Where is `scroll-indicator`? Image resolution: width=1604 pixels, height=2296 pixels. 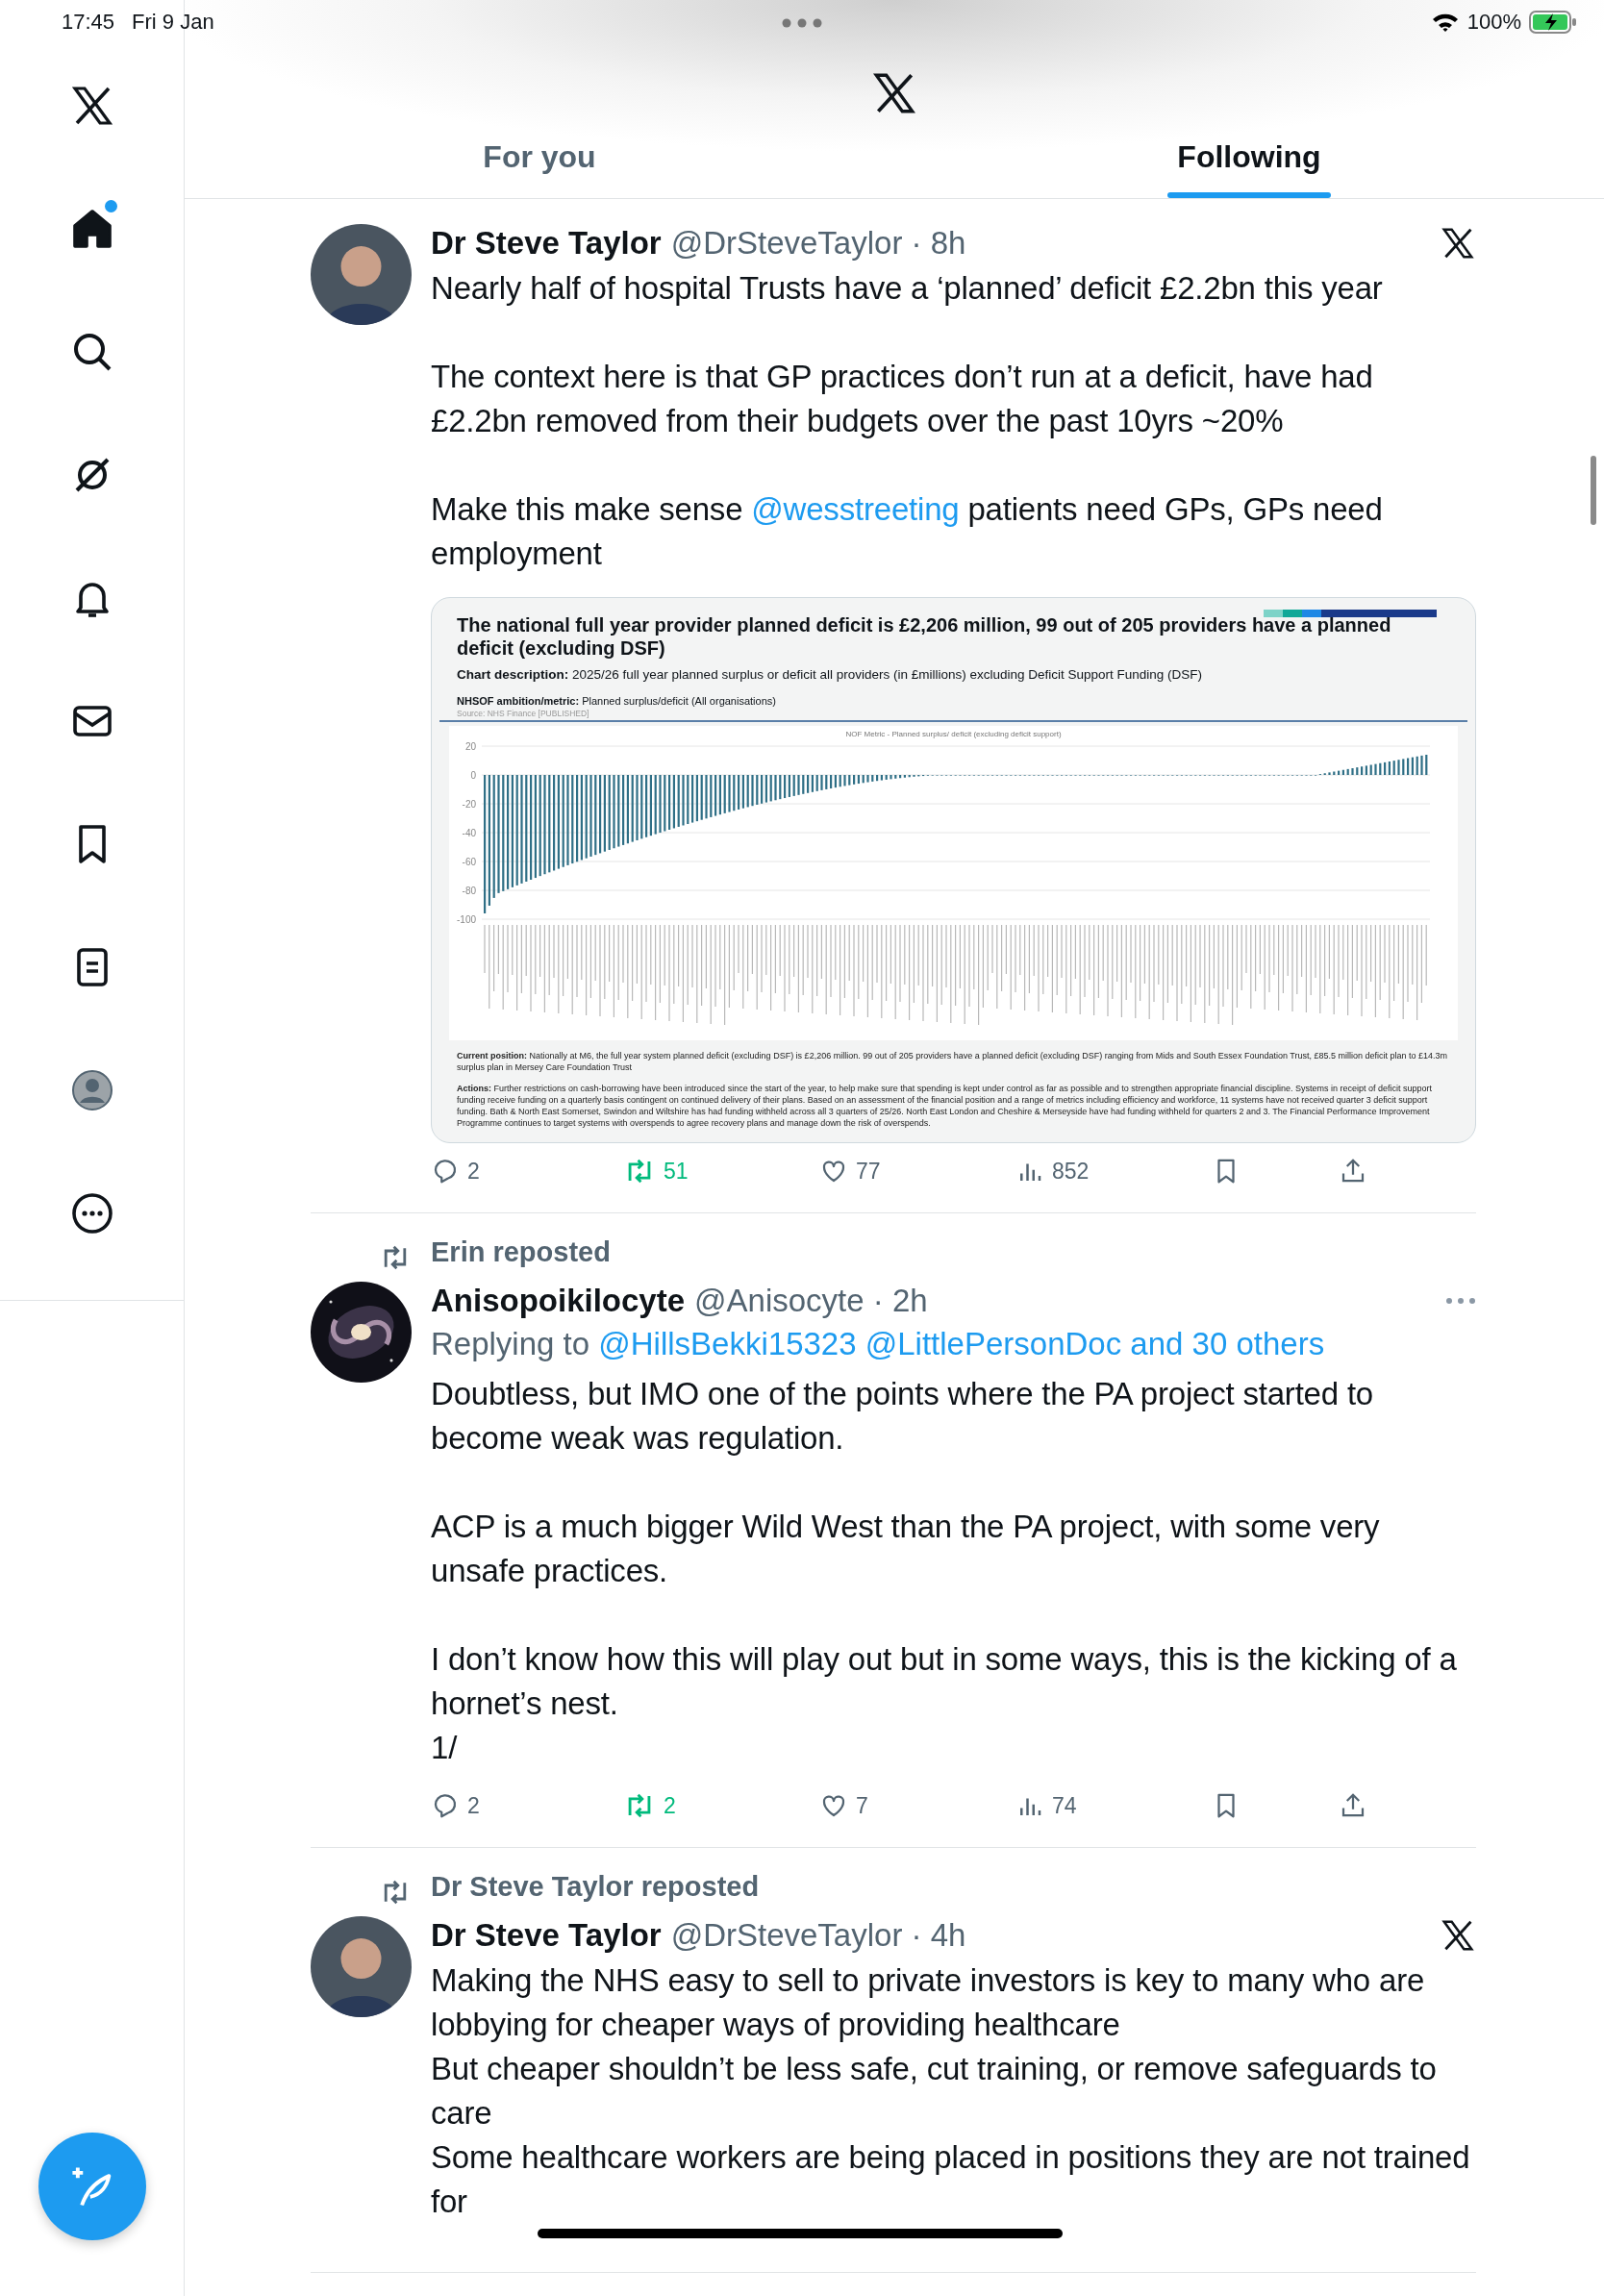 scroll-indicator is located at coordinates (1593, 490).